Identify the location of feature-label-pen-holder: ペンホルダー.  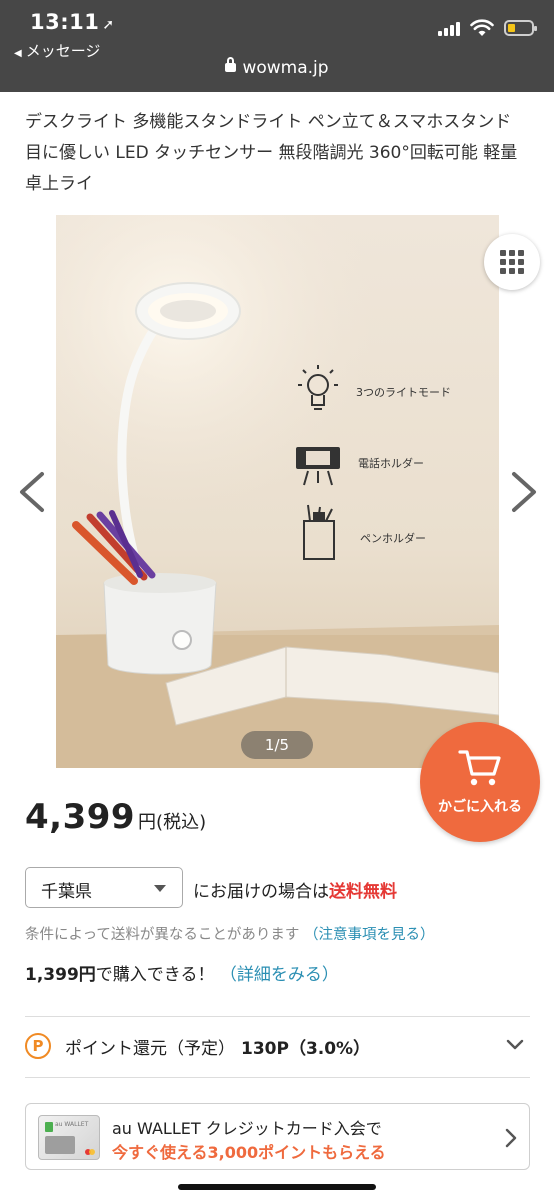
(393, 538).